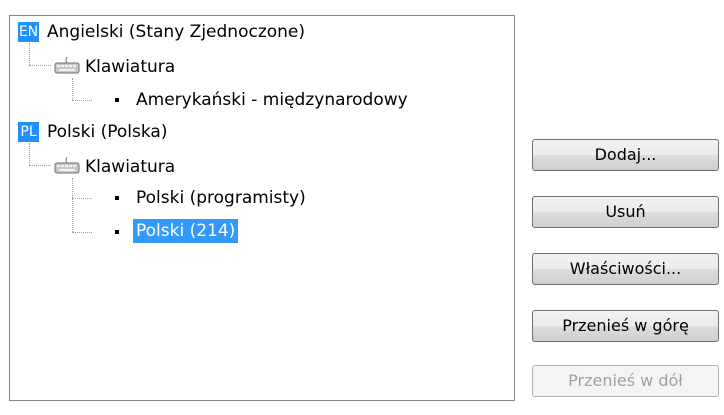 The height and width of the screenshot is (415, 724). I want to click on tree-node-english-us: Angielski (Stany Zjednoczone), so click(176, 32).